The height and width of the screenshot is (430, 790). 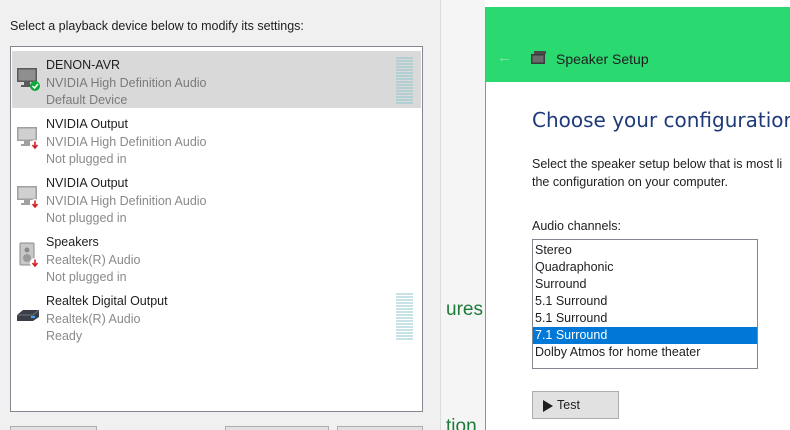 I want to click on speaker-setup-icon, so click(x=538, y=57).